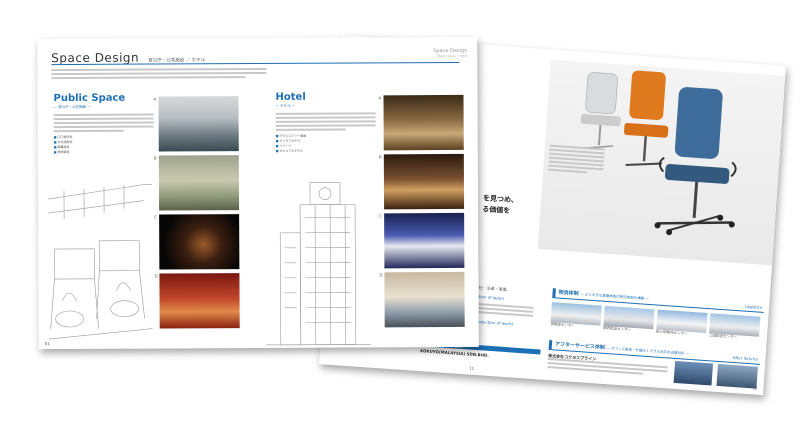  I want to click on logistics-title: 物流体制, so click(568, 293).